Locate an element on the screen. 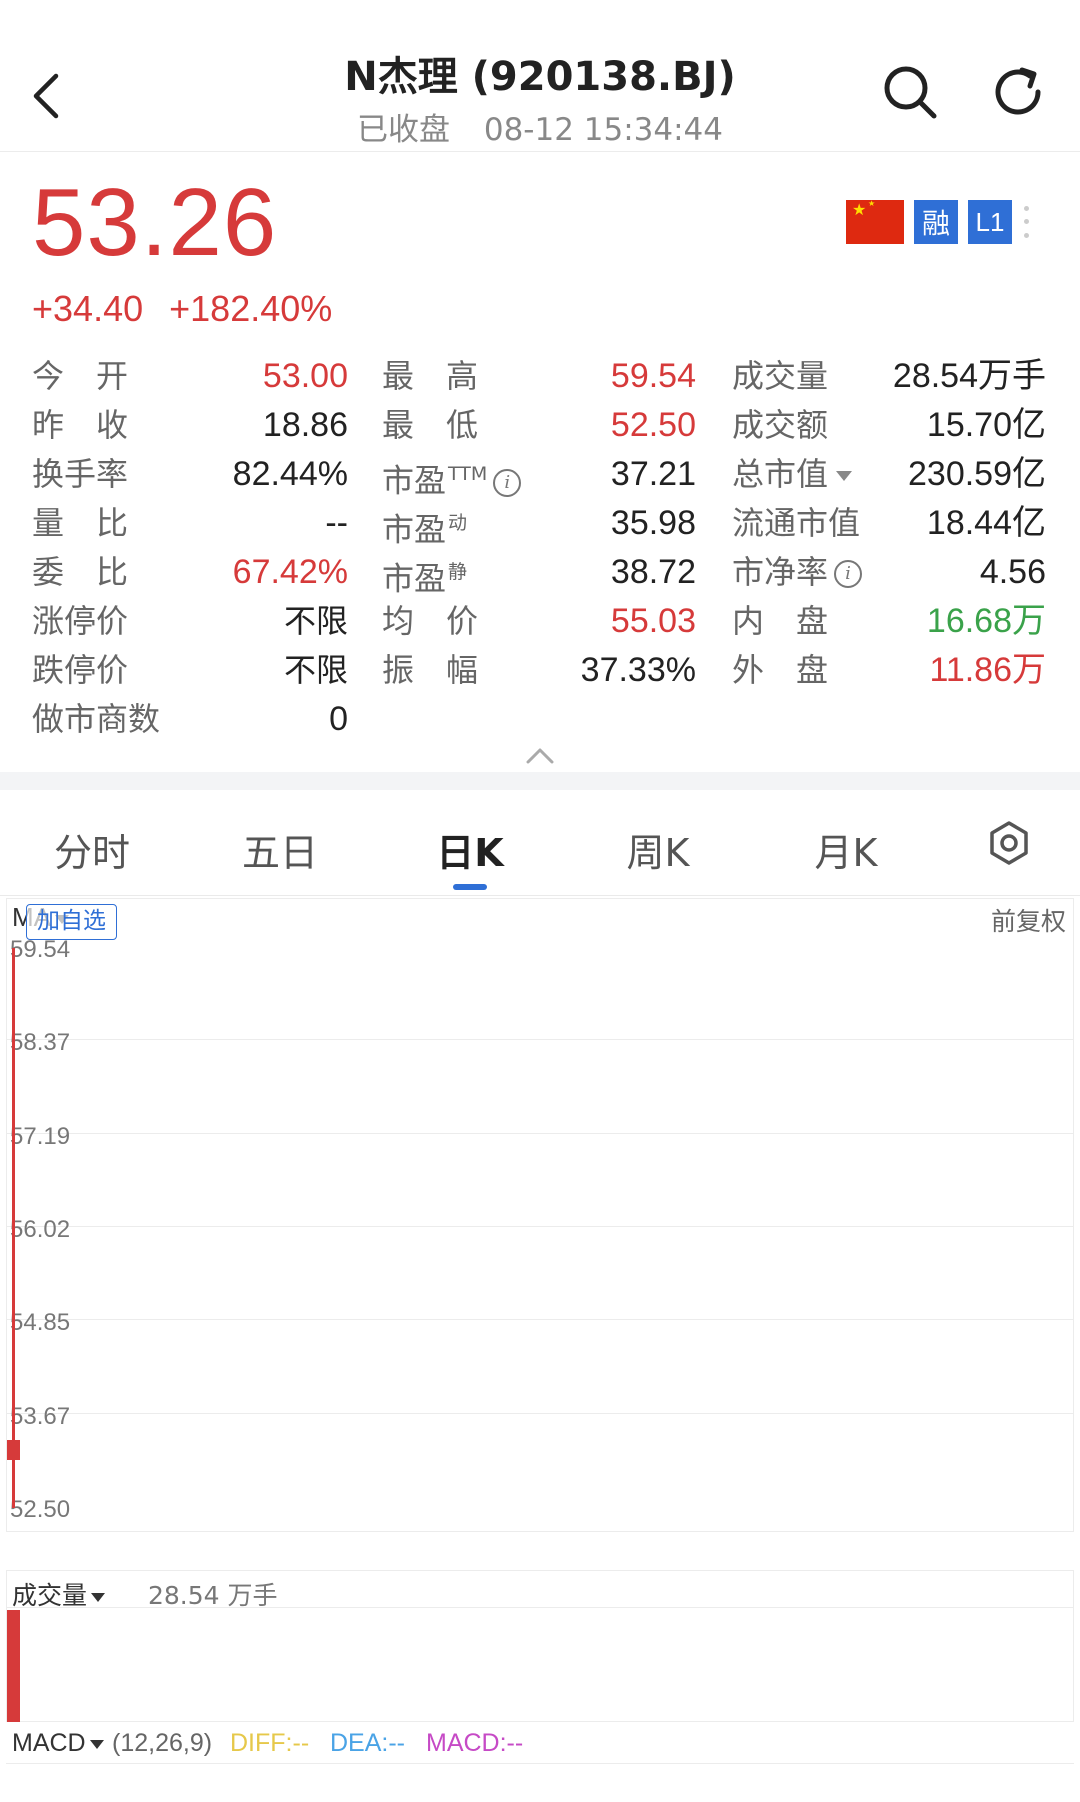  stat-value: 不限 is located at coordinates (315, 621).